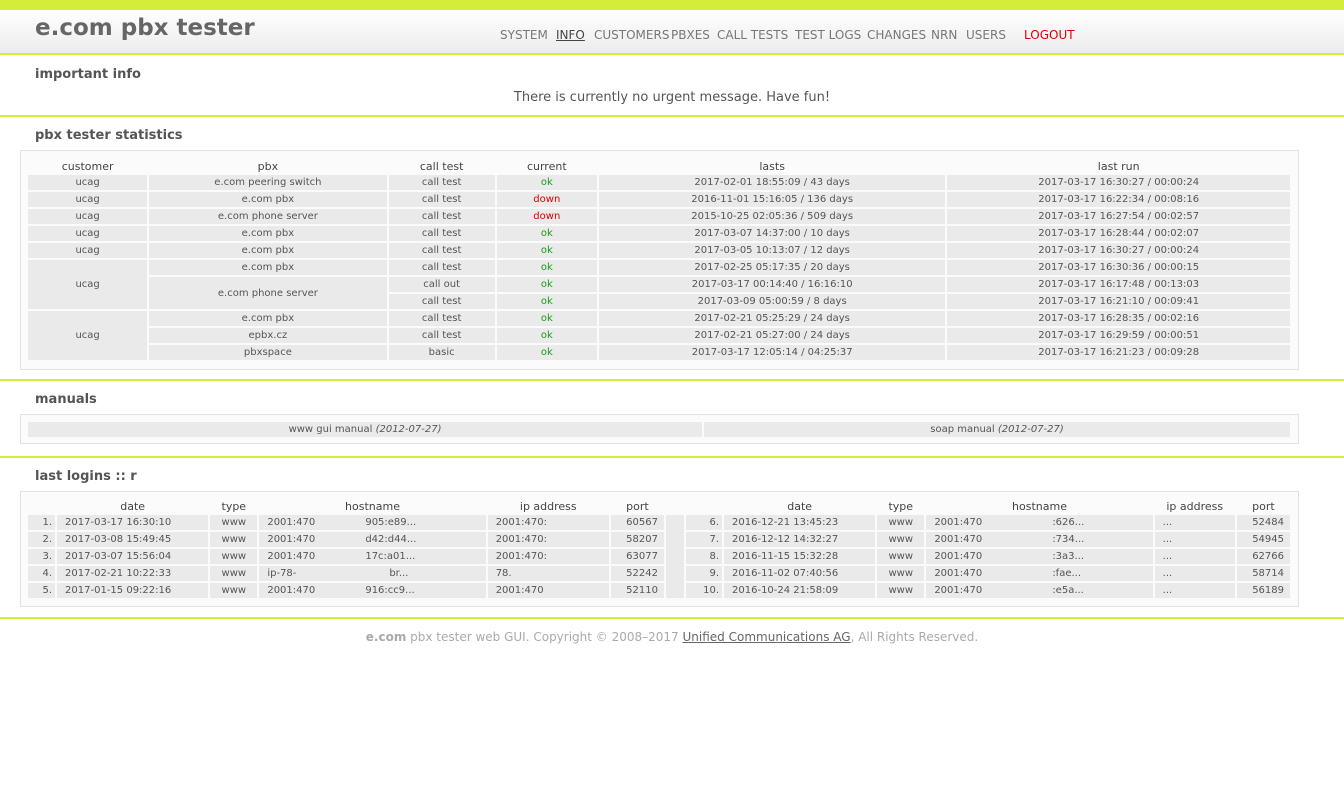 This screenshot has height=796, width=1344. Describe the element at coordinates (944, 35) in the screenshot. I see `nav-nrn: NRN` at that location.